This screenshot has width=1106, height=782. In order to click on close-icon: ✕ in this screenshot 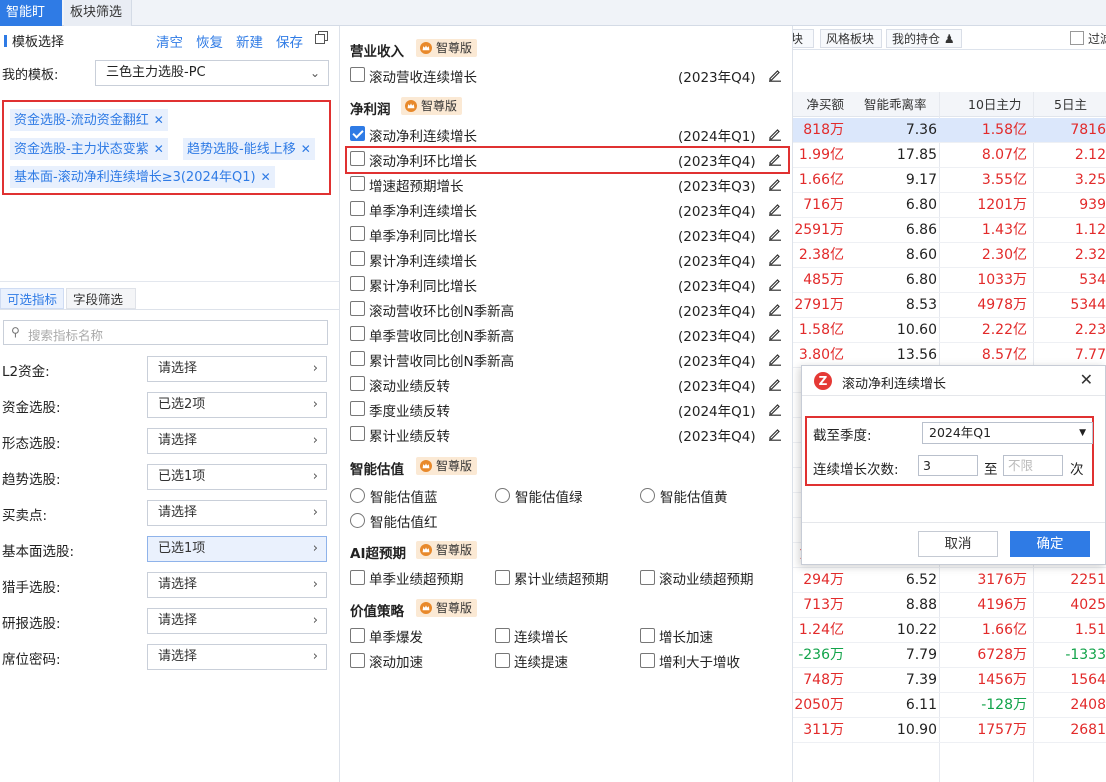, I will do `click(1086, 379)`.